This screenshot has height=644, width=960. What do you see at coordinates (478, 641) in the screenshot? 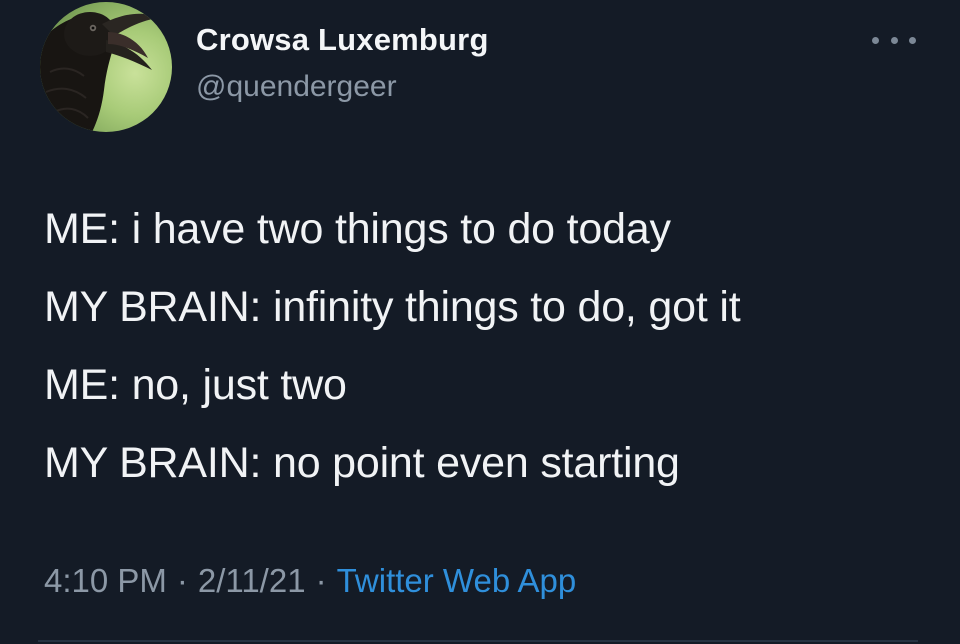
I see `divider` at bounding box center [478, 641].